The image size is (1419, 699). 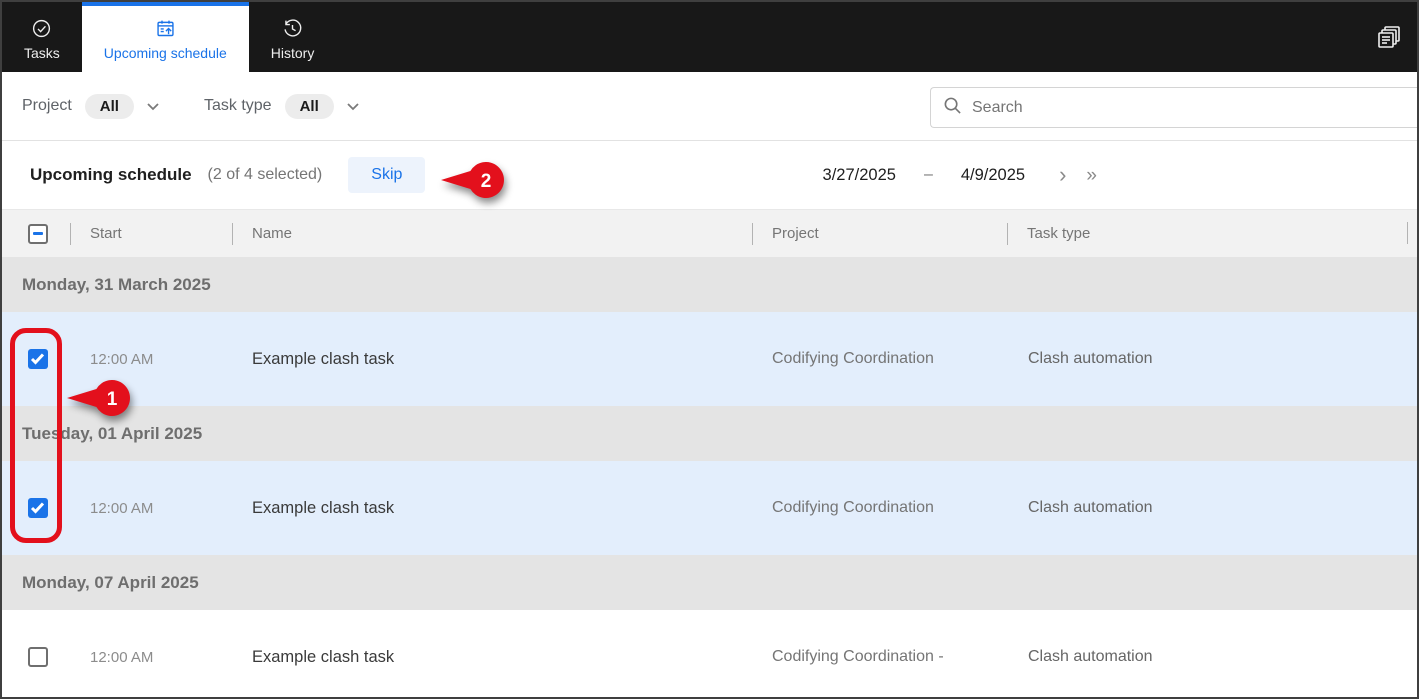 I want to click on skip-button: Skip, so click(x=387, y=175).